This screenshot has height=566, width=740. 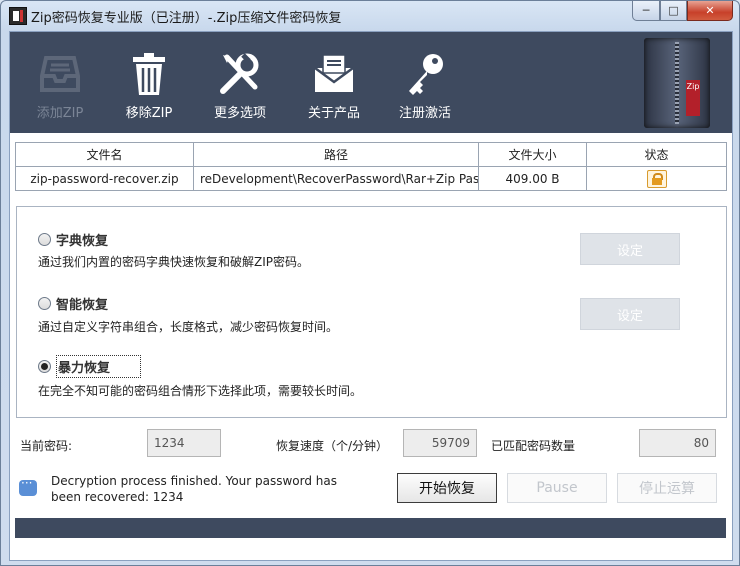 What do you see at coordinates (239, 113) in the screenshot?
I see `more-options-label: 更多选项` at bounding box center [239, 113].